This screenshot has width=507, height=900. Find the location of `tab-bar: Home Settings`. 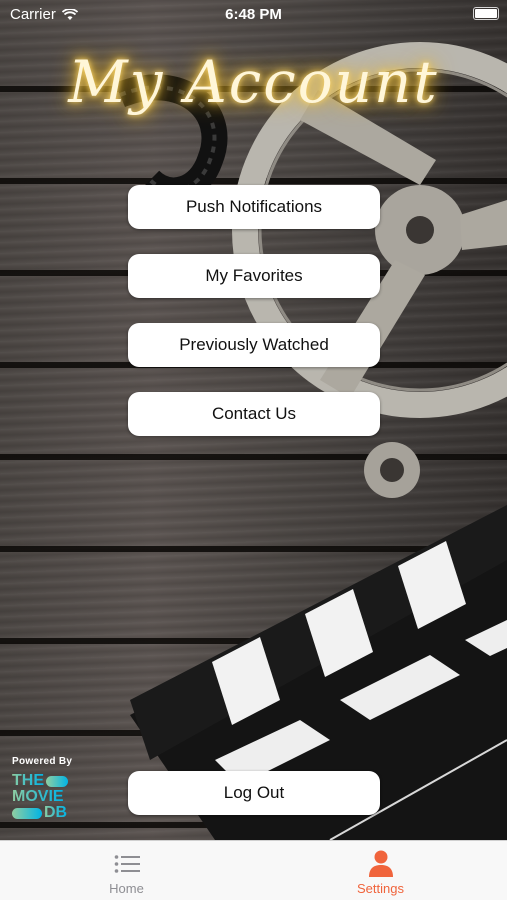

tab-bar: Home Settings is located at coordinates (253, 870).